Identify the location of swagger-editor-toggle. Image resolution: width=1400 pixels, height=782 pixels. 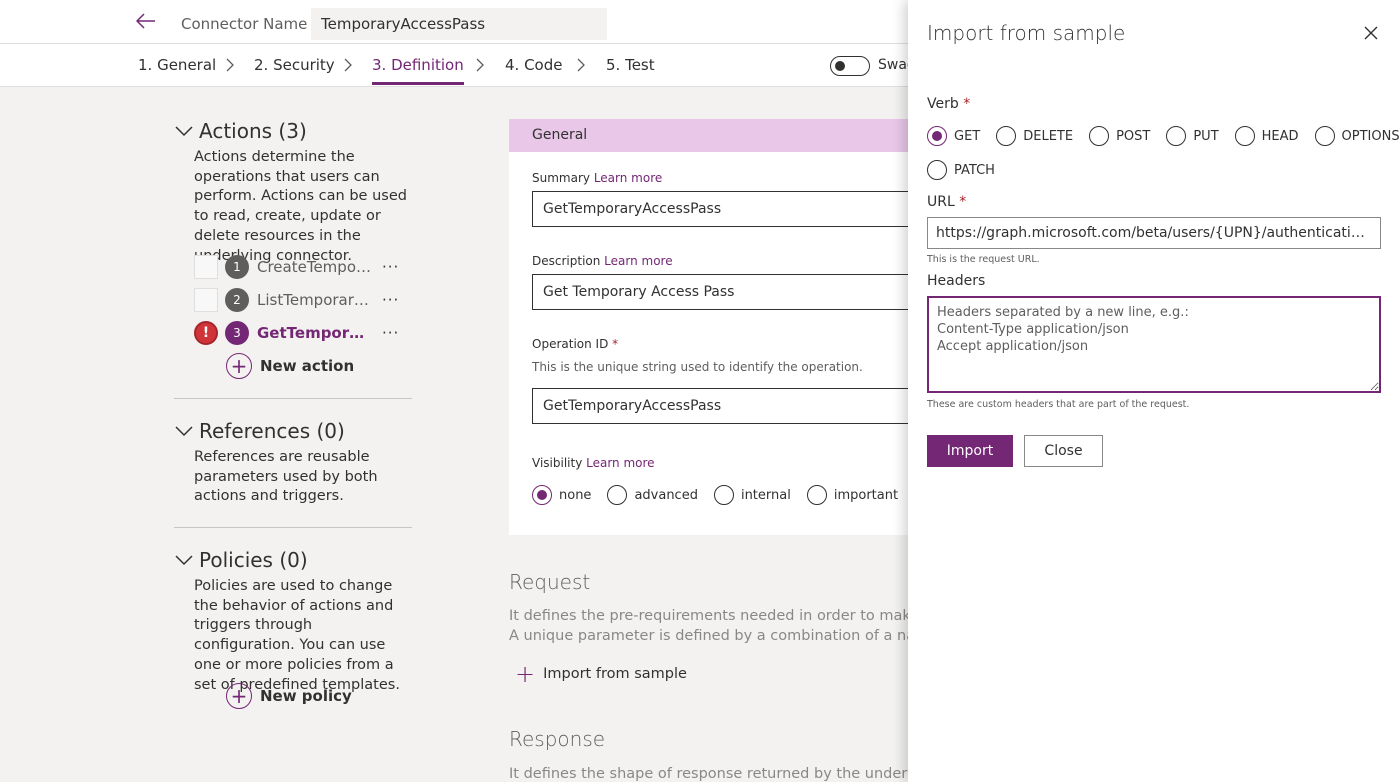
(850, 66).